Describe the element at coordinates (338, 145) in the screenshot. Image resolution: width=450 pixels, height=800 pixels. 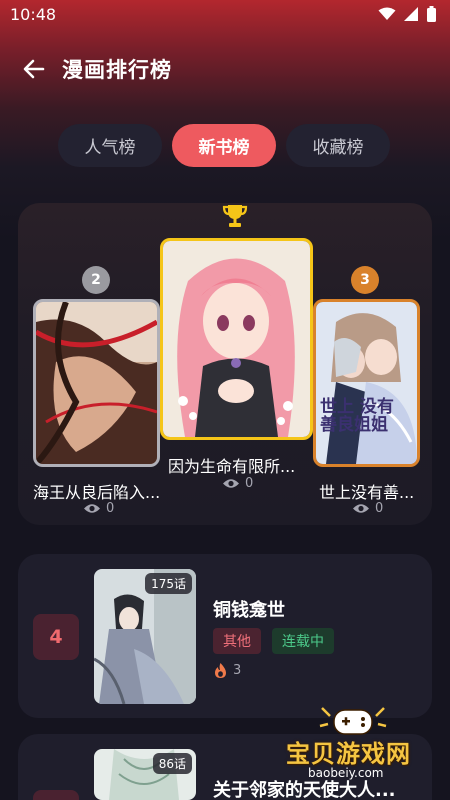
I see `tab-favorites: 收藏榜` at that location.